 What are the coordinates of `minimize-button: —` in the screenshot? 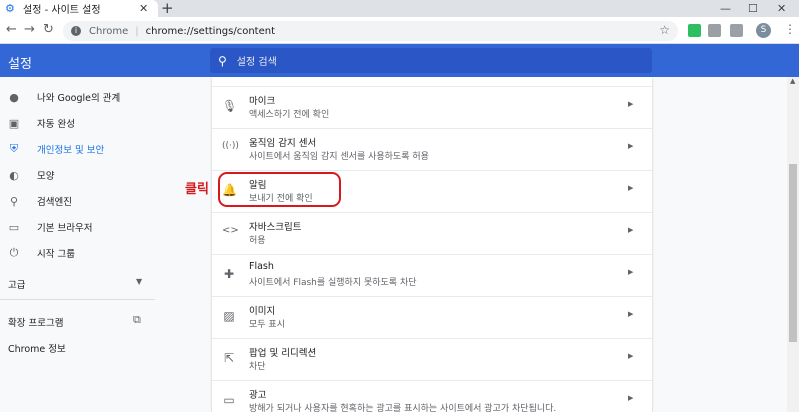 It's located at (725, 8).